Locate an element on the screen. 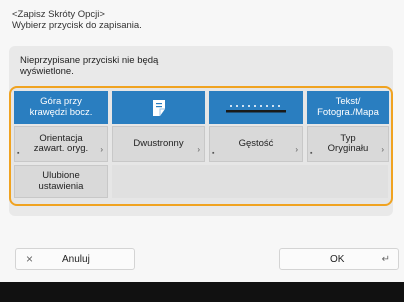 The width and height of the screenshot is (404, 302). tile-tekst-fotografia-mapa: Tekst/ Fotogra./Mapa is located at coordinates (348, 107).